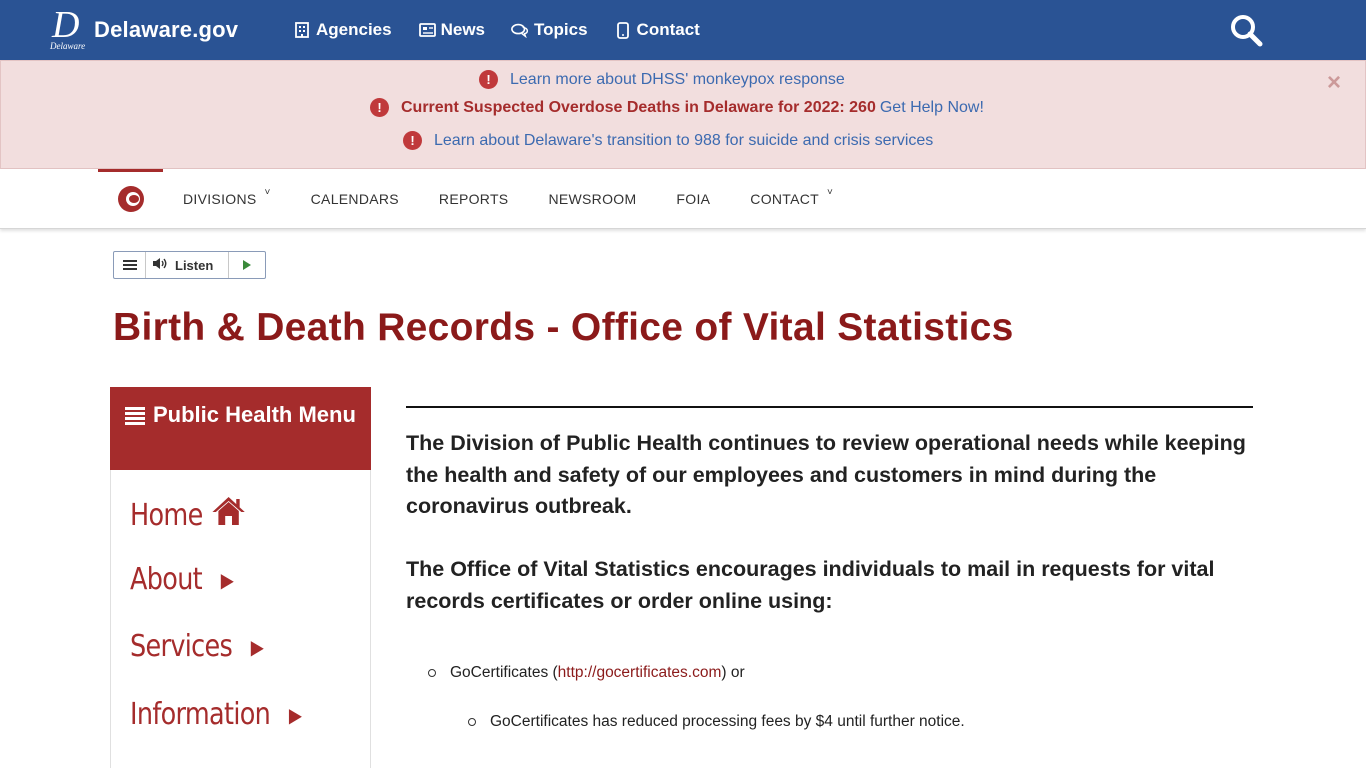 The width and height of the screenshot is (1366, 768). Describe the element at coordinates (1246, 30) in the screenshot. I see `search-icon` at that location.